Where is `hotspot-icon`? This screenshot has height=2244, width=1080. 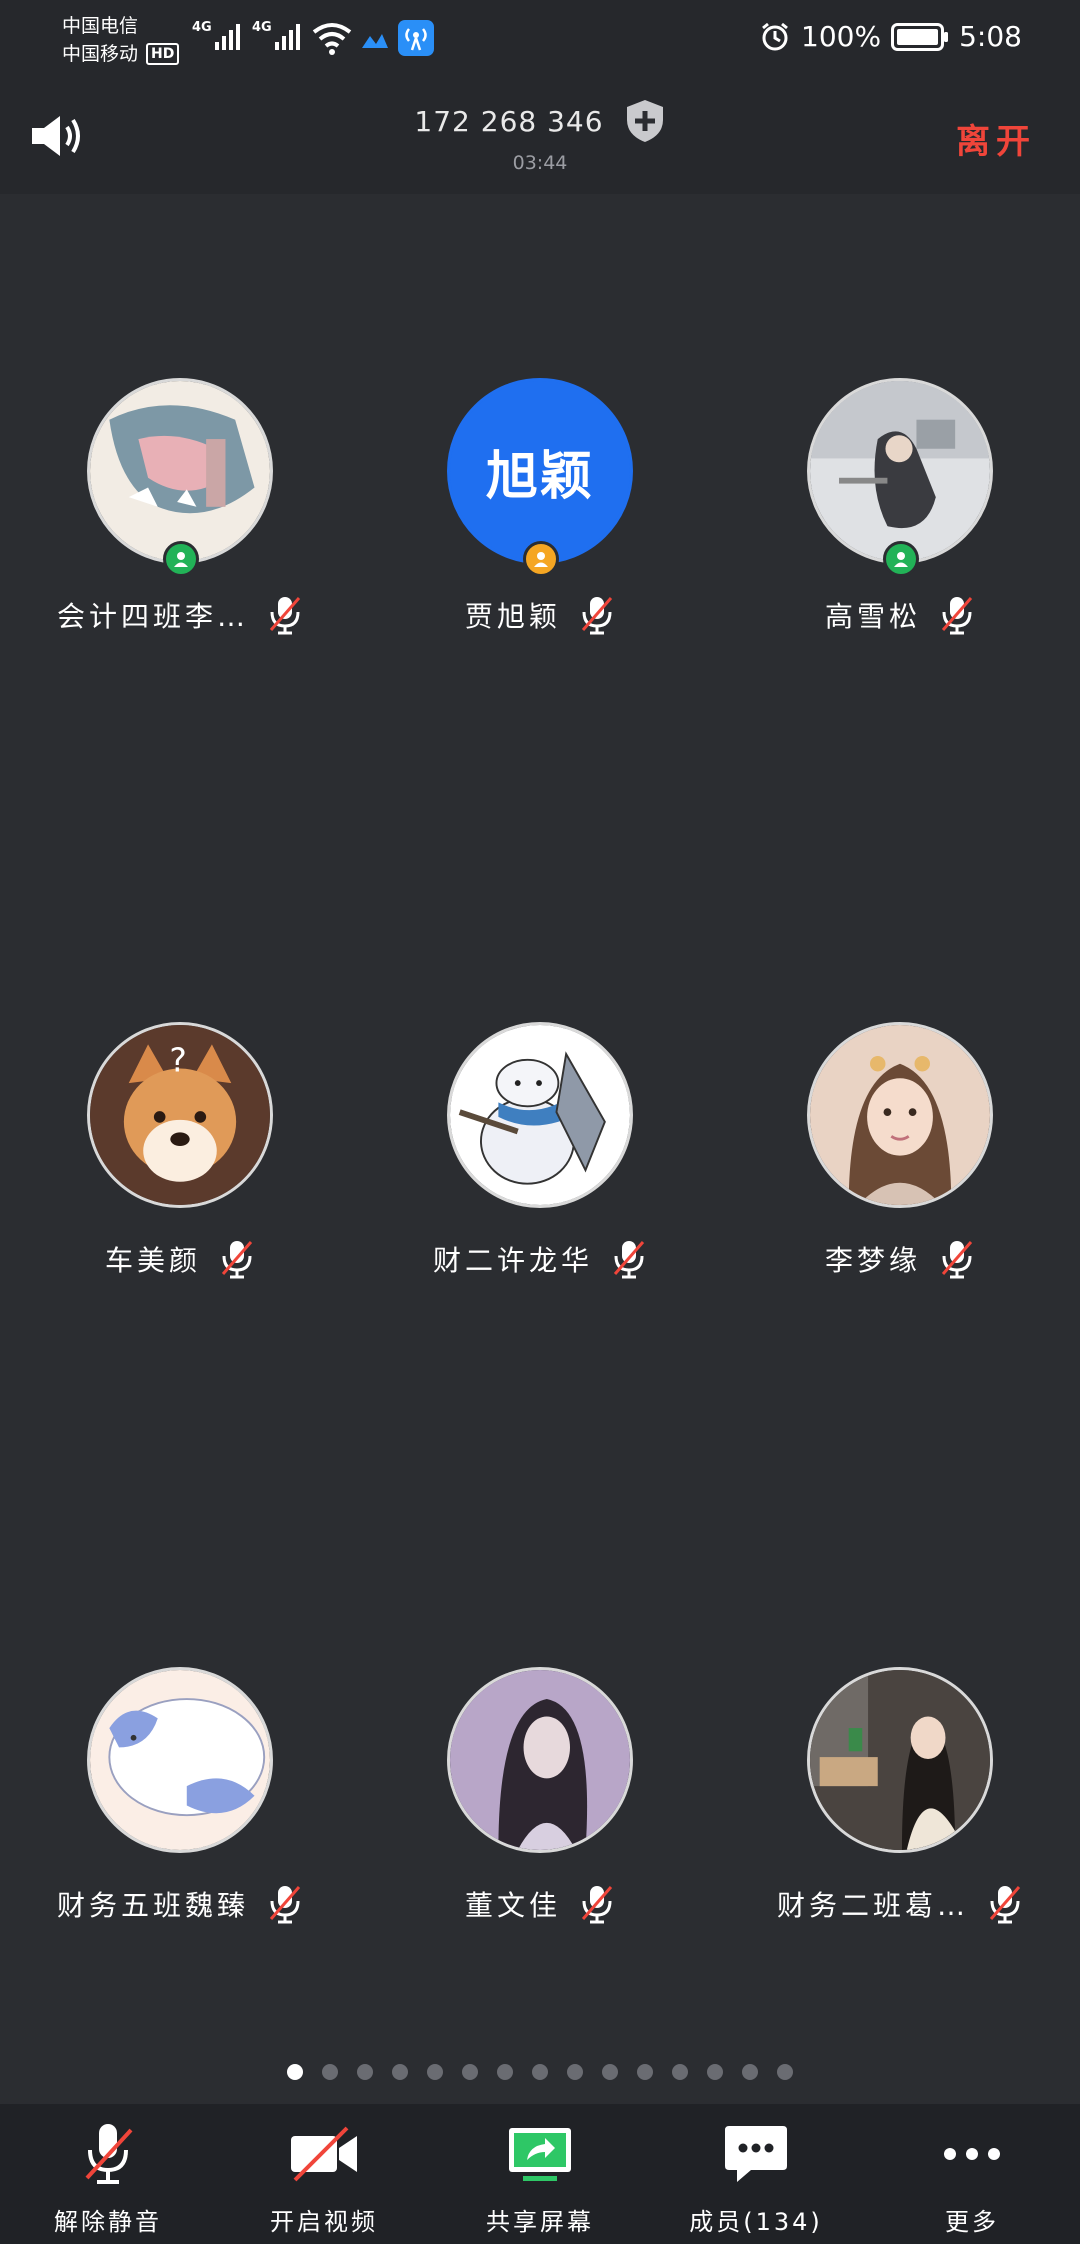
hotspot-icon is located at coordinates (416, 38).